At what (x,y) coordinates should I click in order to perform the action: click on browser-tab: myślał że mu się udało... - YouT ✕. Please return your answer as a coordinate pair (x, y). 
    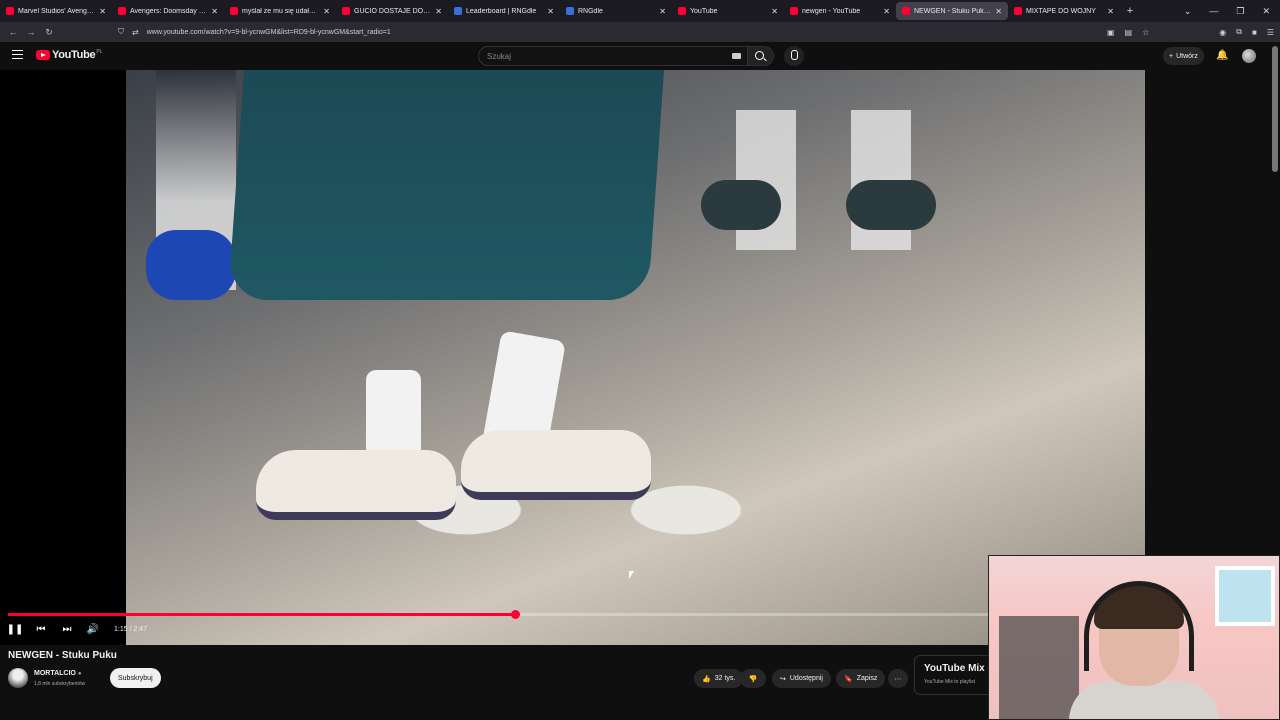
    Looking at the image, I should click on (280, 11).